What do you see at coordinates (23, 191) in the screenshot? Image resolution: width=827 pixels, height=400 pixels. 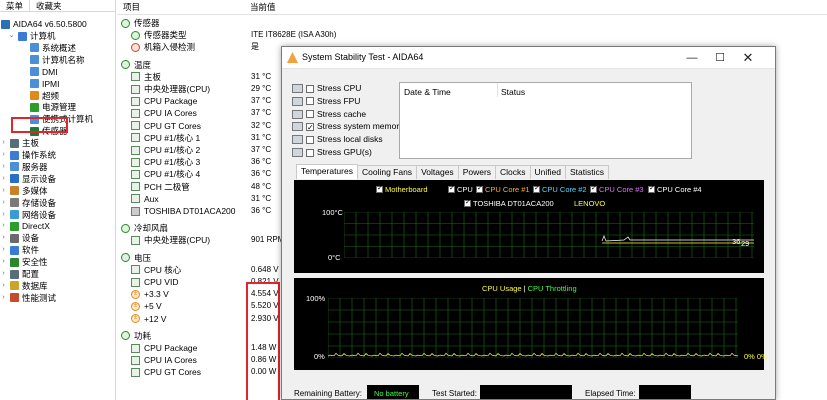 I see `tree-item-multimedia: › 多媒体` at bounding box center [23, 191].